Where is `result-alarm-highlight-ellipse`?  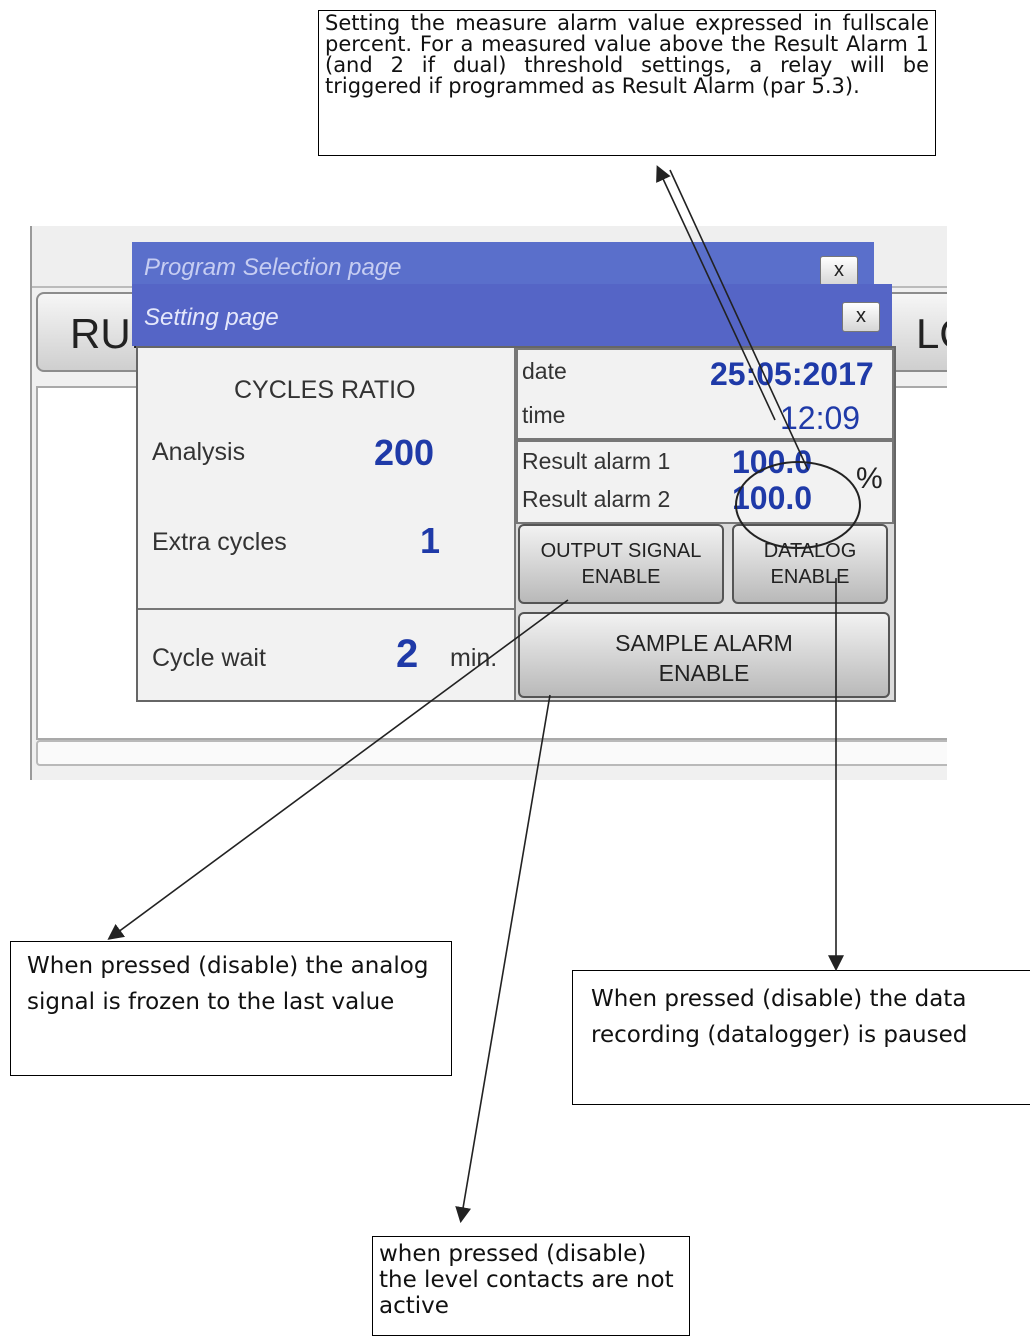
result-alarm-highlight-ellipse is located at coordinates (798, 505).